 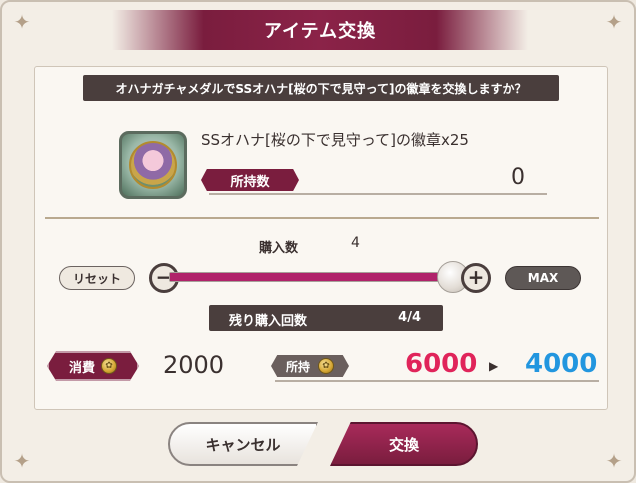 What do you see at coordinates (250, 180) in the screenshot?
I see `owned-count-label: 所持数` at bounding box center [250, 180].